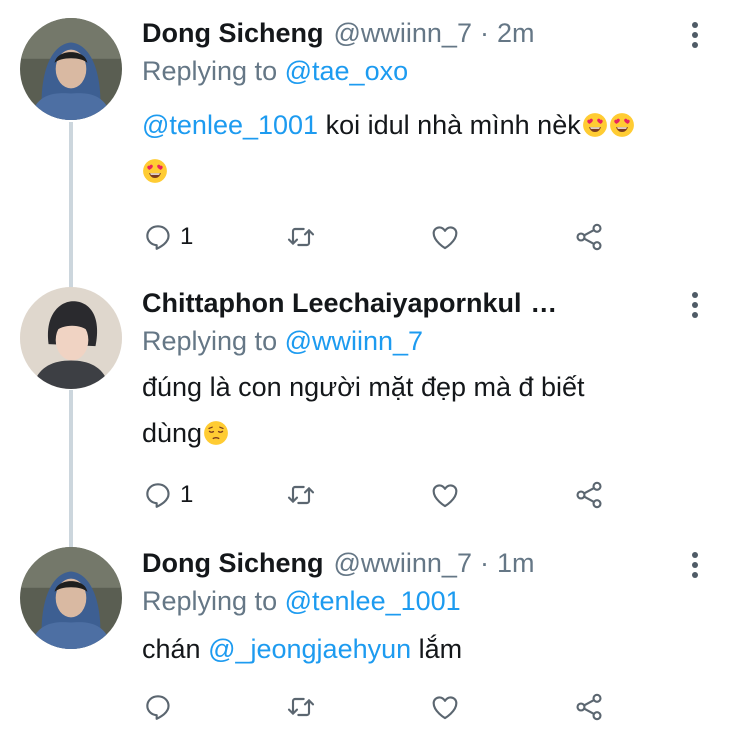 This screenshot has width=750, height=741. Describe the element at coordinates (449, 125) in the screenshot. I see `tweet-text-body: koi idul nhà mình nèk` at that location.